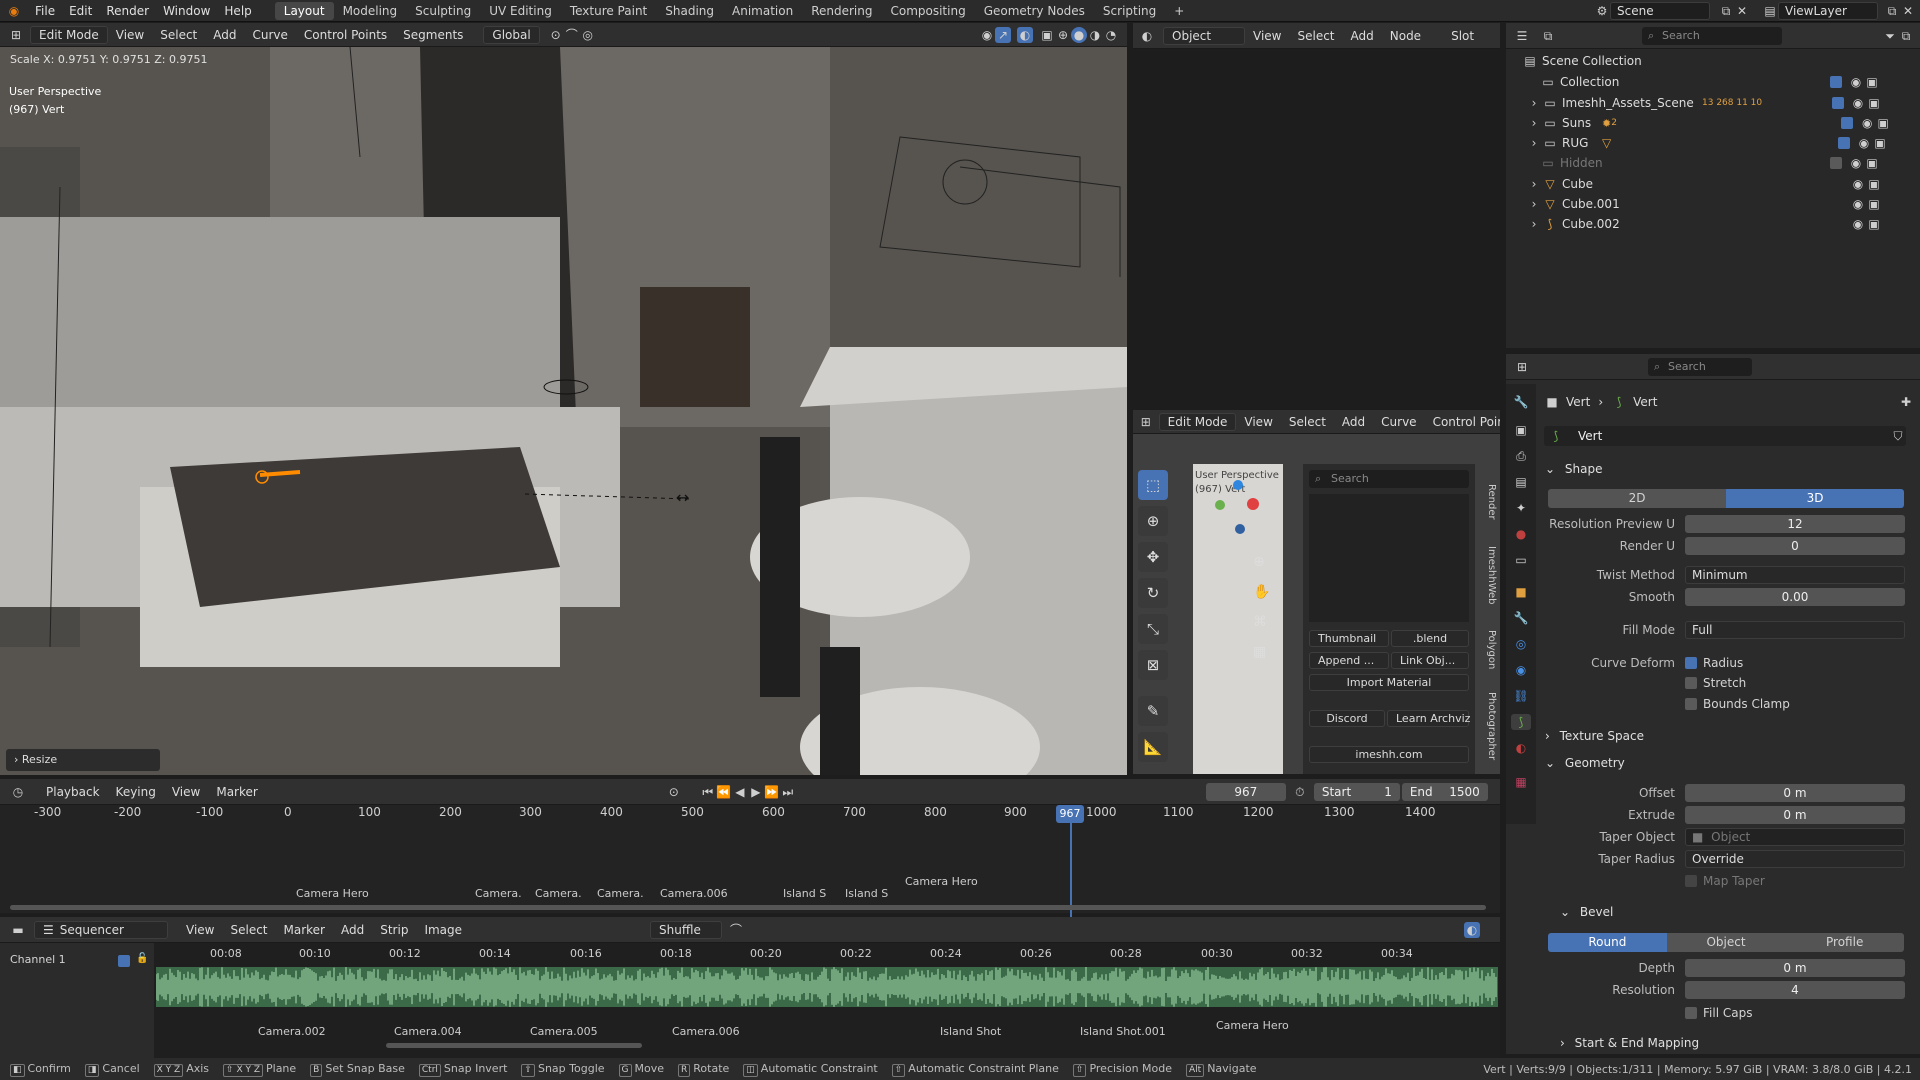 Image resolution: width=1920 pixels, height=1080 pixels. What do you see at coordinates (1722, 184) in the screenshot?
I see `outliner-row-cube: › ▽ Cube ◉ ▣` at bounding box center [1722, 184].